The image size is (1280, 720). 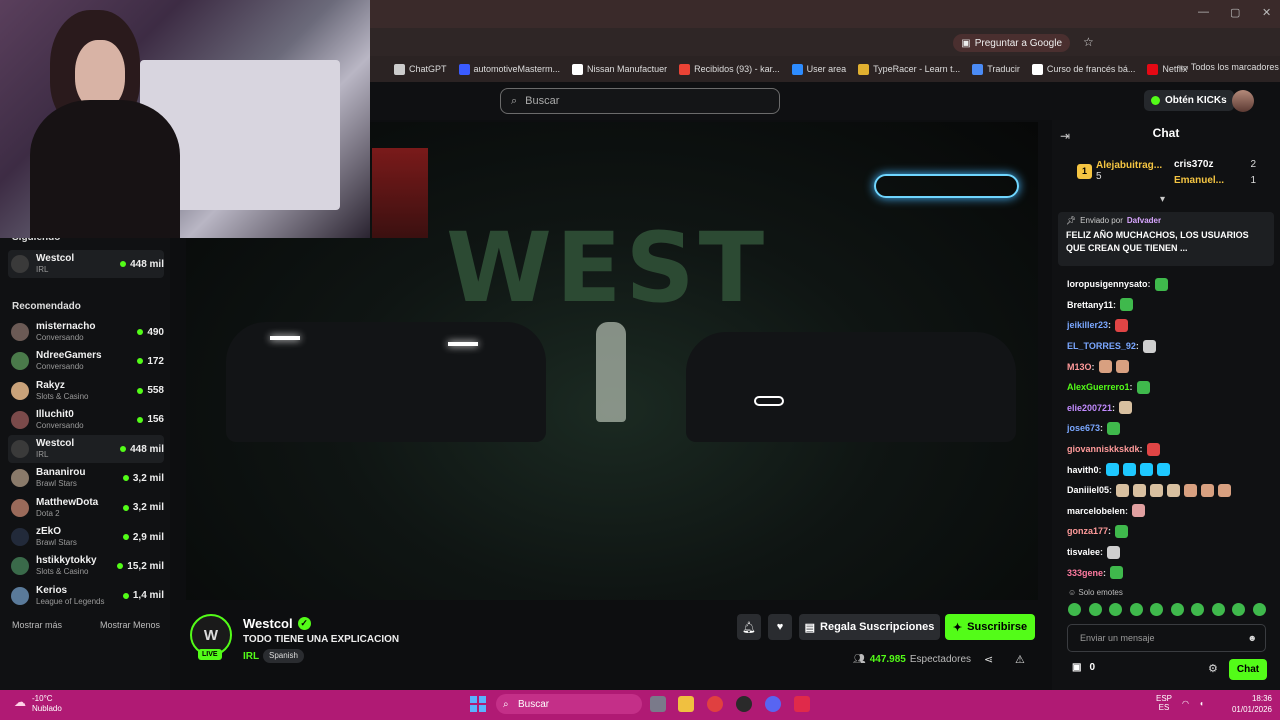 I want to click on windows-start-icon, so click(x=478, y=704).